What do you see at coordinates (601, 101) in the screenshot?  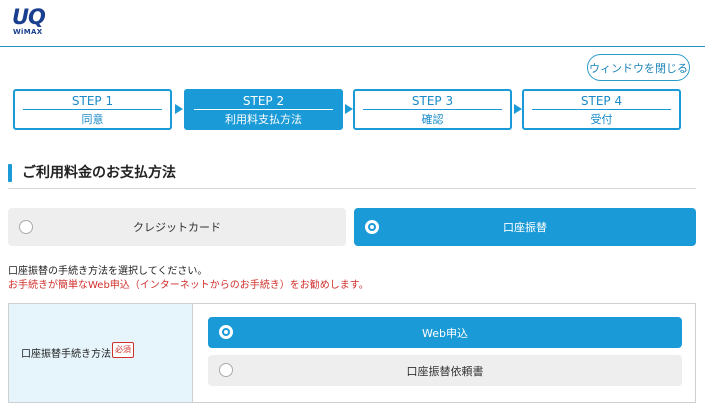 I see `step-number: STEP 4` at bounding box center [601, 101].